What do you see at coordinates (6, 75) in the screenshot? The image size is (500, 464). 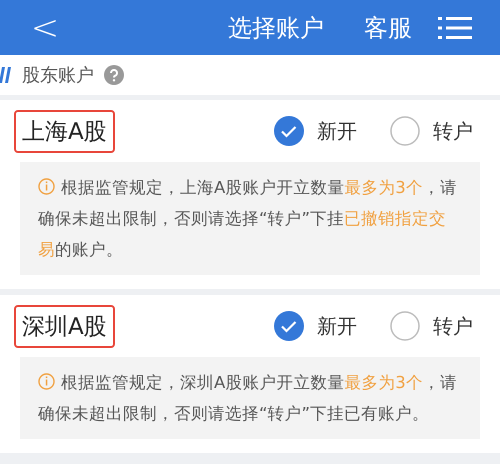 I see `section-marker-icon` at bounding box center [6, 75].